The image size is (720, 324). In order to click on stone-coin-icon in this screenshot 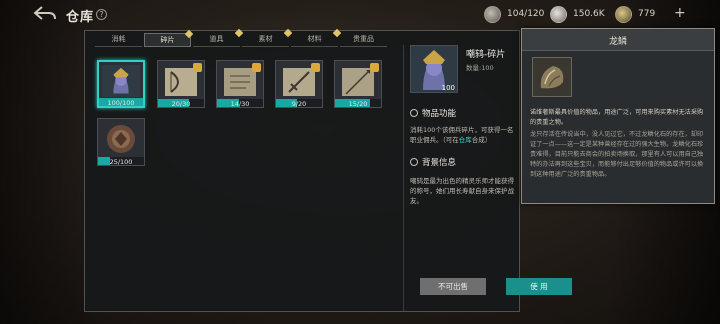, I will do `click(492, 14)`.